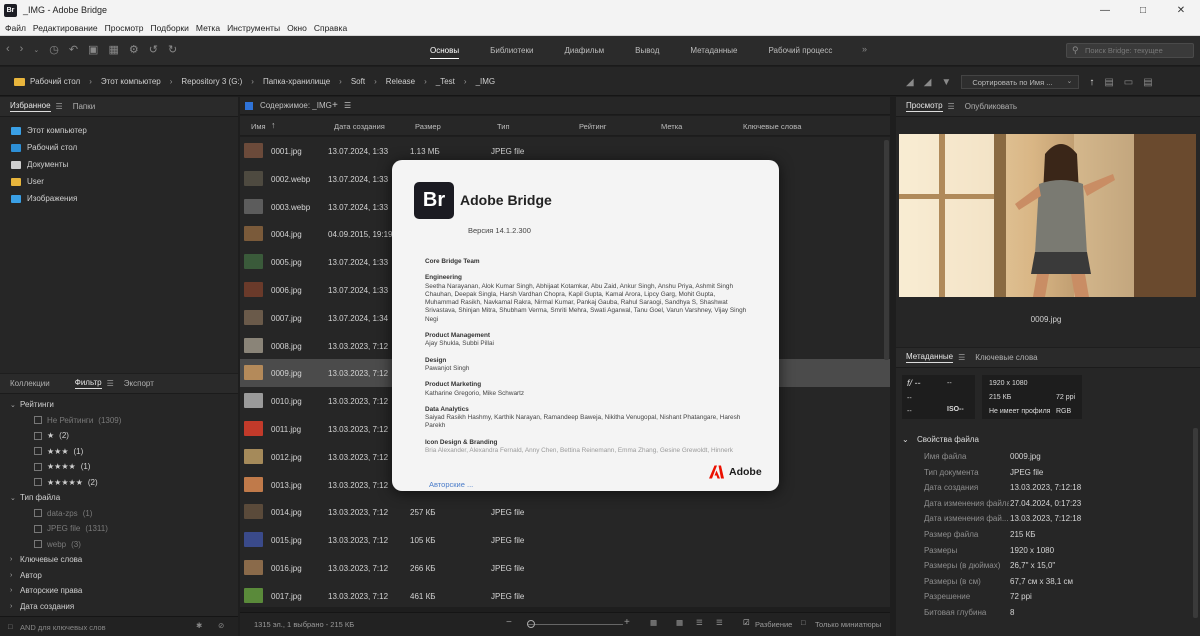  I want to click on menu-view: Просмотр, so click(124, 28).